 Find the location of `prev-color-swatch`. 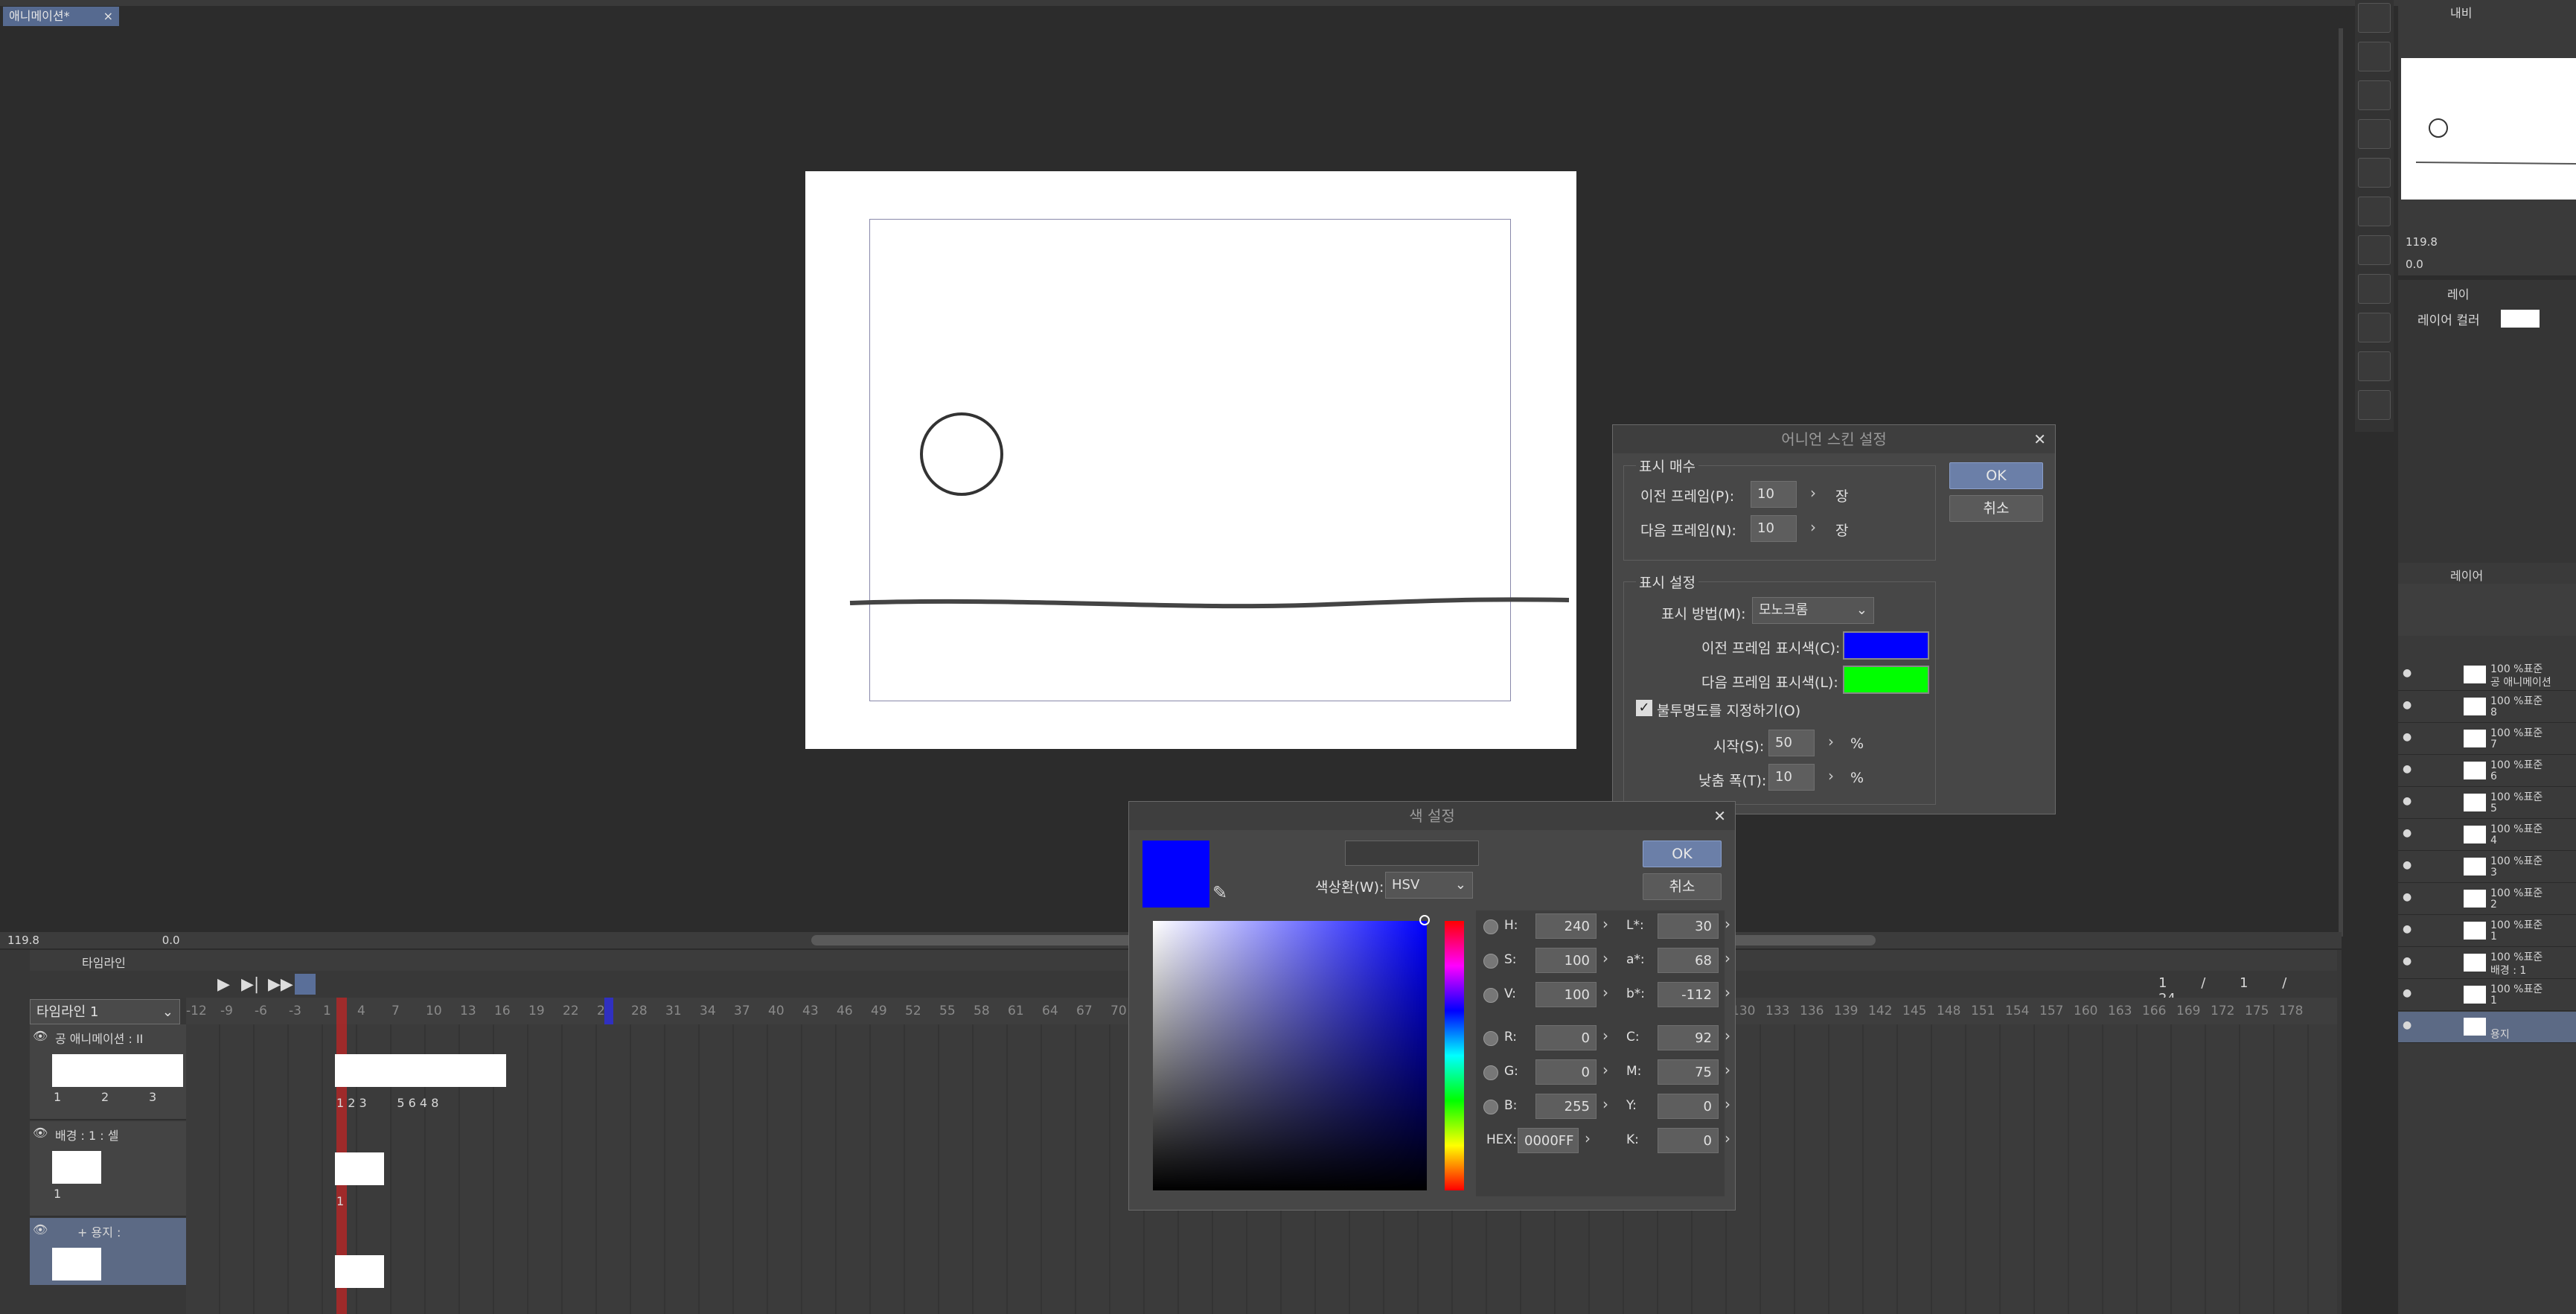

prev-color-swatch is located at coordinates (1886, 645).